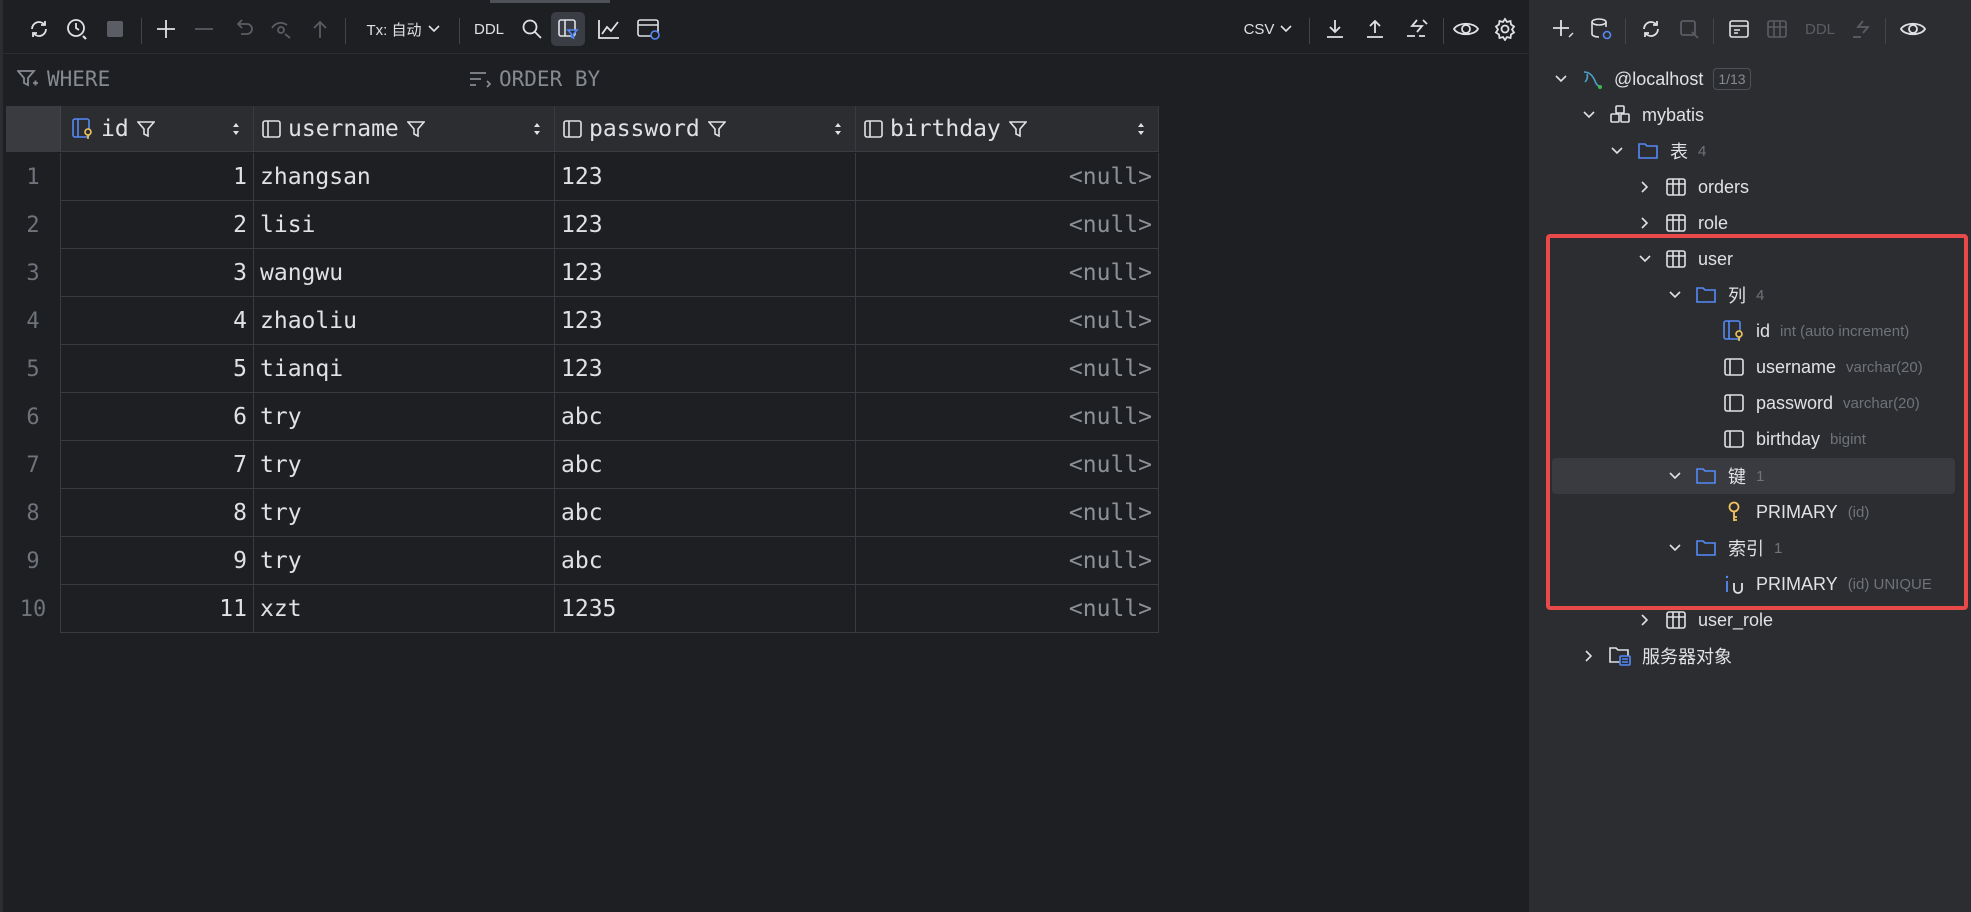  I want to click on cell-id: 2, so click(157, 225).